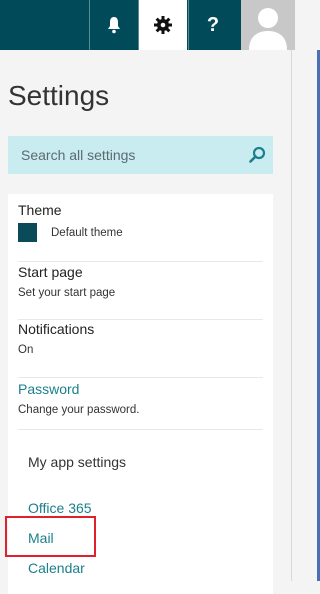 Image resolution: width=320 pixels, height=594 pixels. I want to click on settings-button, so click(163, 25).